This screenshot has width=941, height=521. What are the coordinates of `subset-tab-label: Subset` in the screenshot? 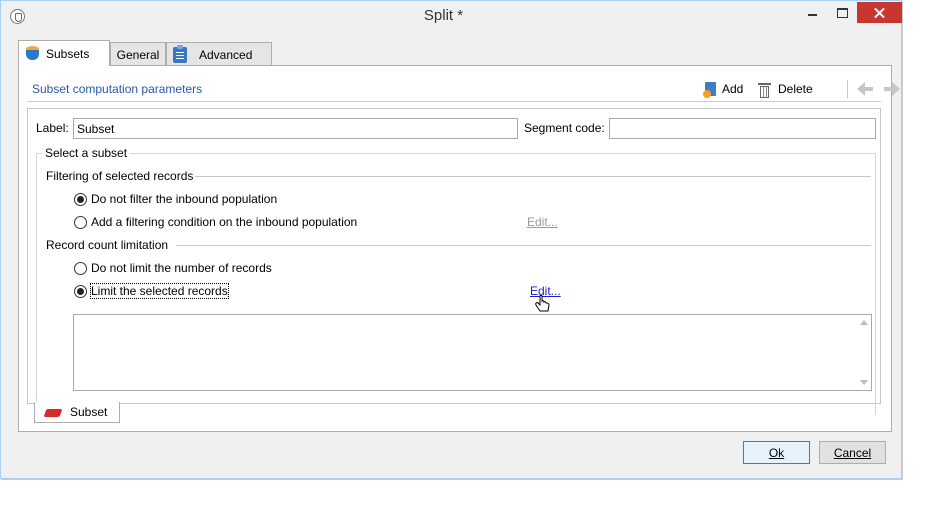 It's located at (89, 412).